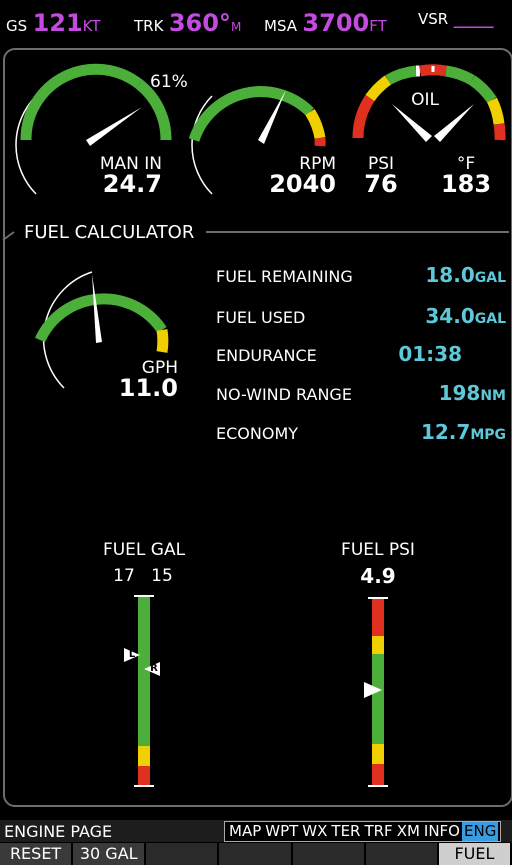  Describe the element at coordinates (378, 550) in the screenshot. I see `fuel-psi-title: FUEL PSI` at that location.